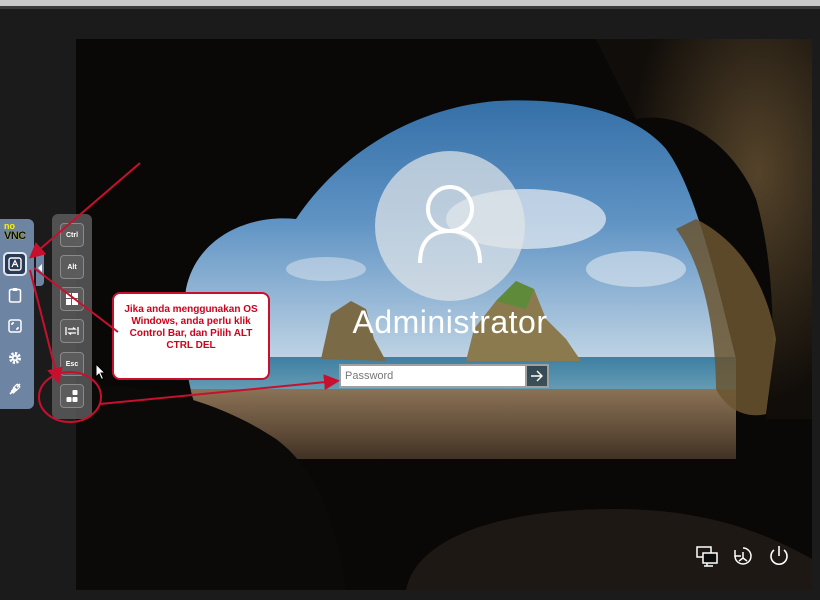  I want to click on username-label: Administrator, so click(450, 322).